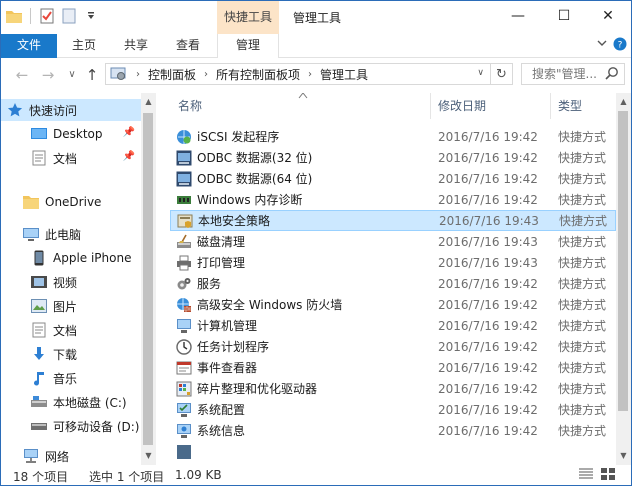 The height and width of the screenshot is (486, 632). Describe the element at coordinates (393, 220) in the screenshot. I see `list-item-selected: 本地安全策略 2016/7/16 19:43 快捷方式` at that location.